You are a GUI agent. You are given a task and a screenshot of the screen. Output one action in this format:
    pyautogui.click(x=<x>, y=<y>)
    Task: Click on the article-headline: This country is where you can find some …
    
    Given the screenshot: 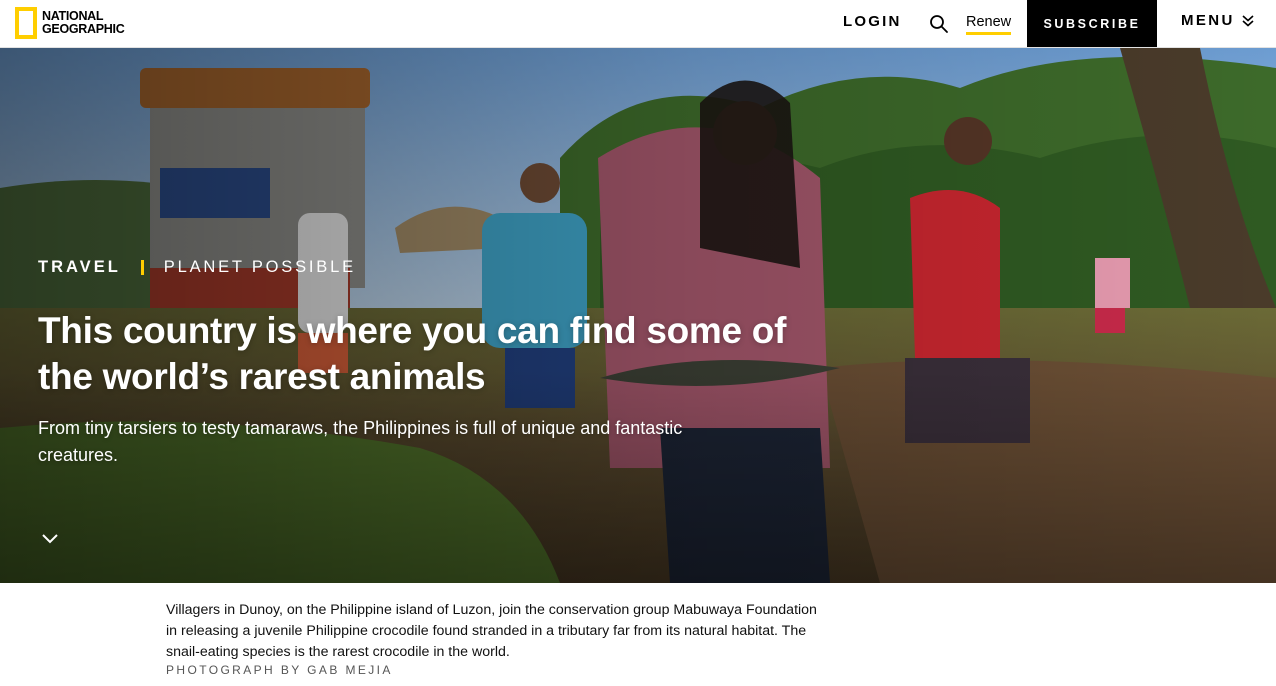 What is the action you would take?
    pyautogui.click(x=412, y=353)
    